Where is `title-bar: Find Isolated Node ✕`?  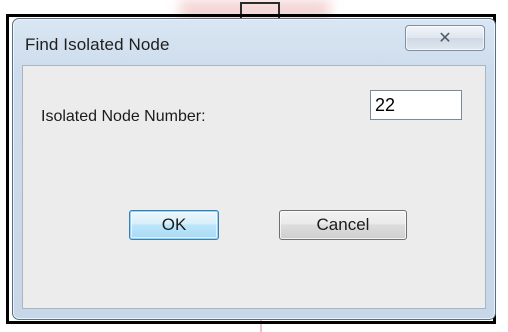
title-bar: Find Isolated Node ✕ is located at coordinates (254, 42).